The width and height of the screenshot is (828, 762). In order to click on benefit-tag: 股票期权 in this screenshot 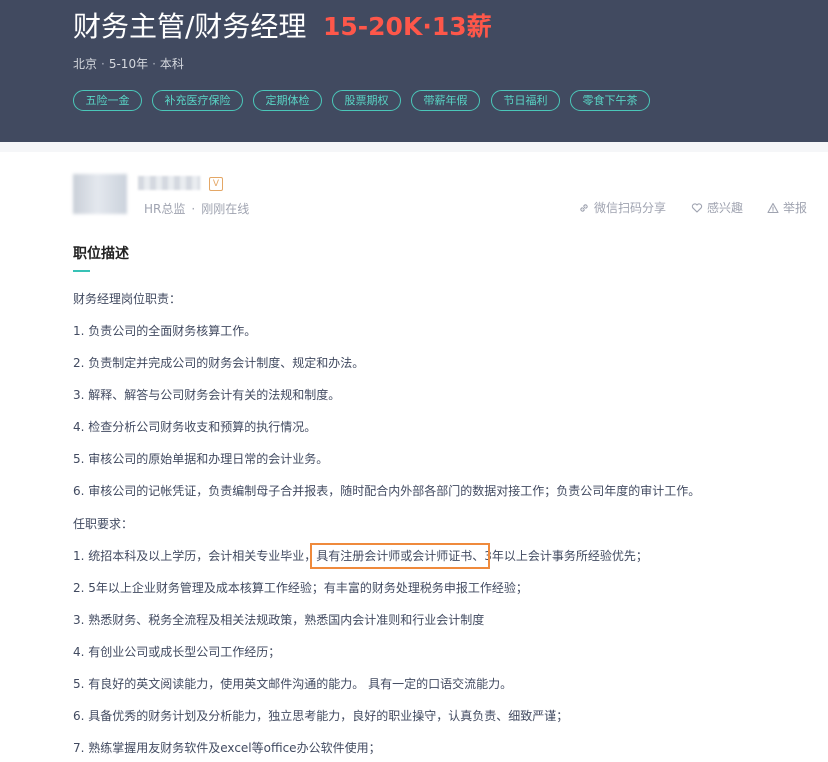, I will do `click(366, 100)`.